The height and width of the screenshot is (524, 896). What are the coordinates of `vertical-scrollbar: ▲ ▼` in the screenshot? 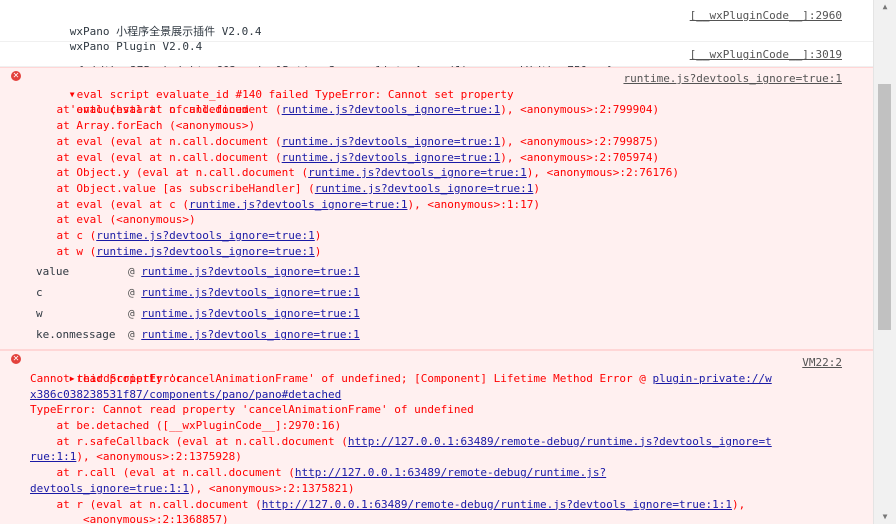 It's located at (884, 262).